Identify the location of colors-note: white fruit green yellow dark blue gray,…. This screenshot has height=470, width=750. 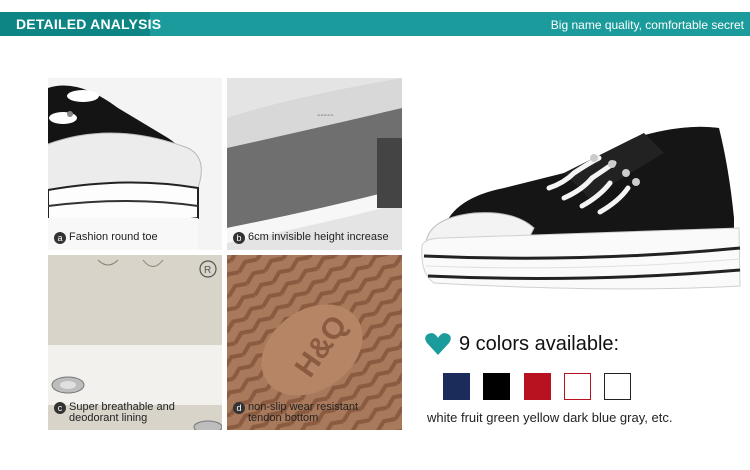
(550, 417).